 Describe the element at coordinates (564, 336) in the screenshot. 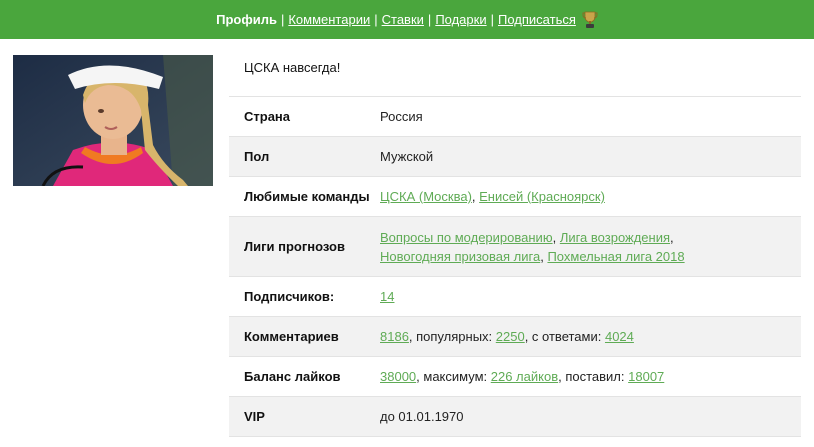

I see `comments-replies-text: , с ответами:` at that location.